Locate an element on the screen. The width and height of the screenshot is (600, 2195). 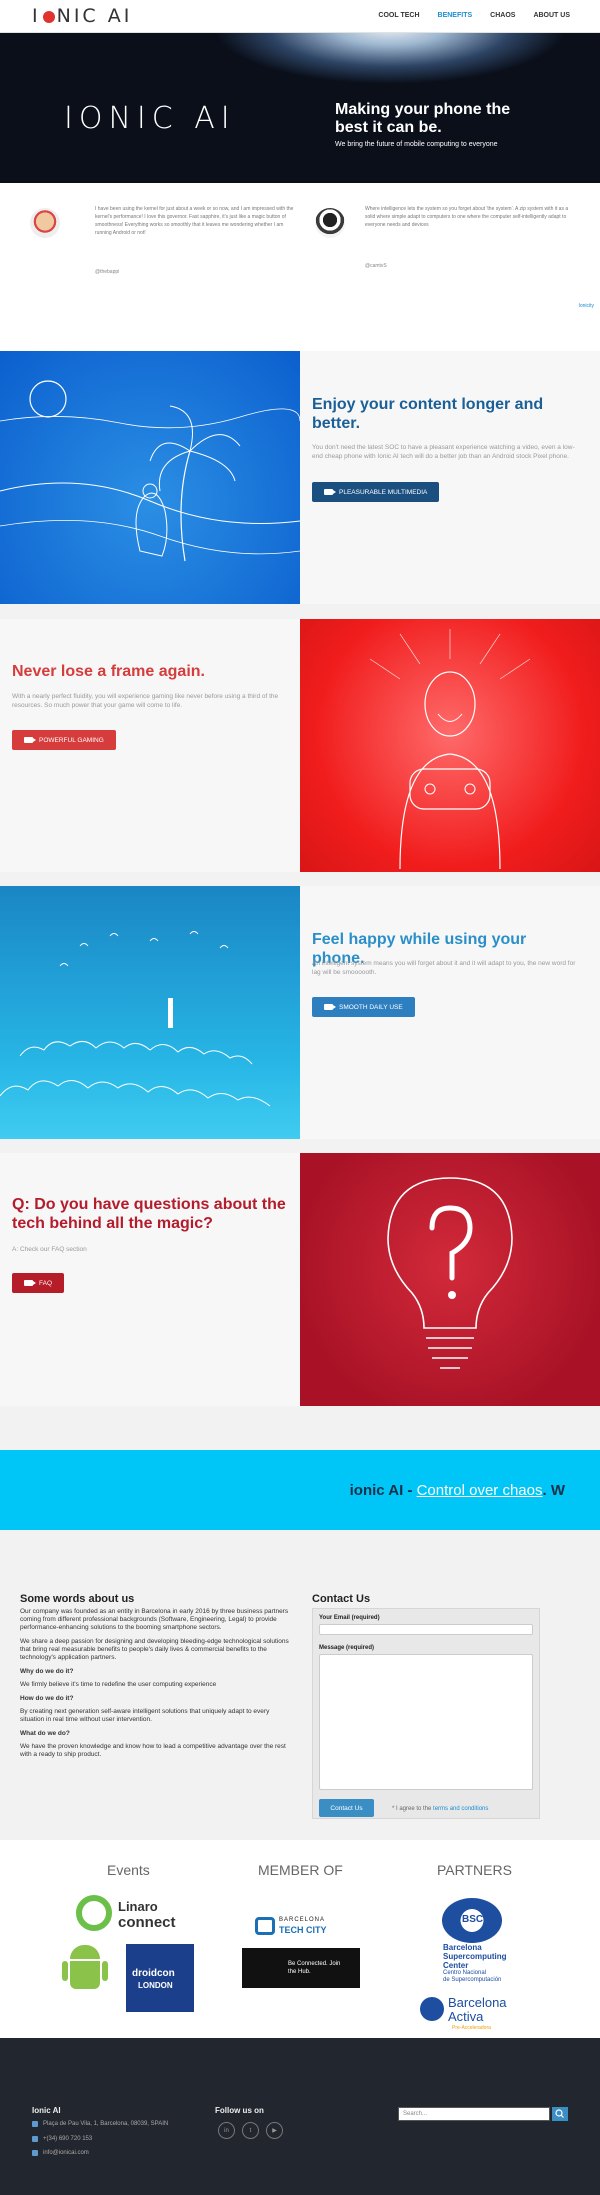
terms-prefix: * I agree to the is located at coordinates (413, 1809).